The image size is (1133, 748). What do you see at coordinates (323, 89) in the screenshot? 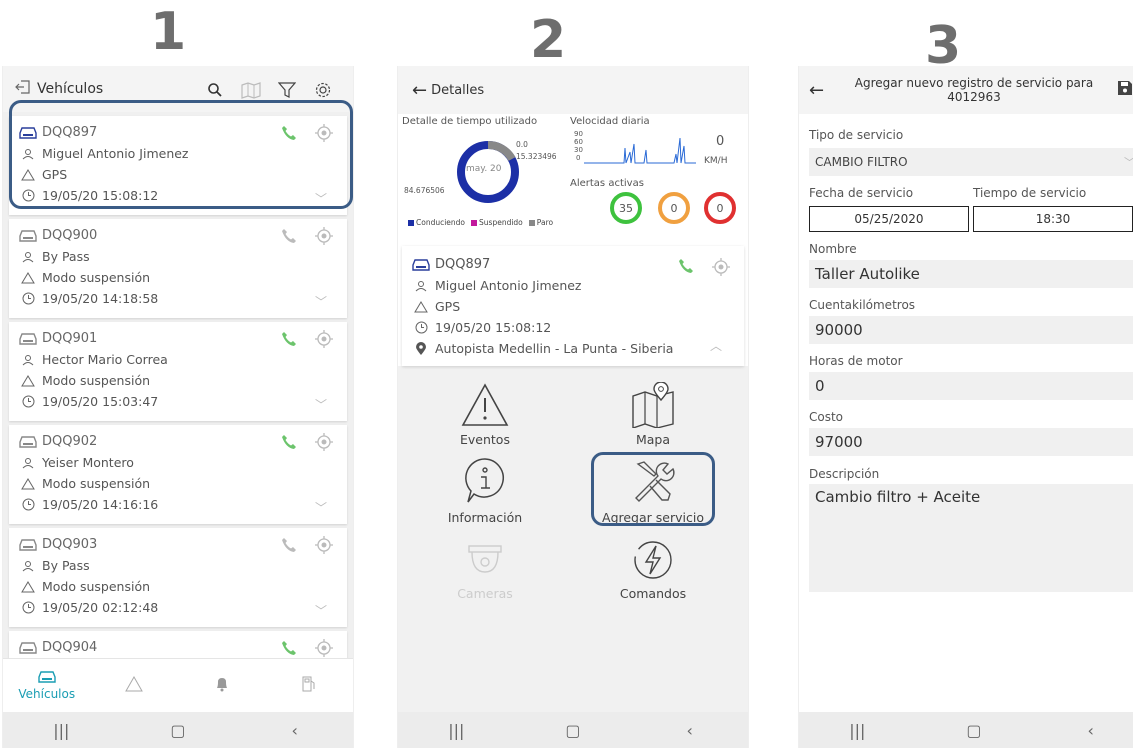
I see `gear-icon` at bounding box center [323, 89].